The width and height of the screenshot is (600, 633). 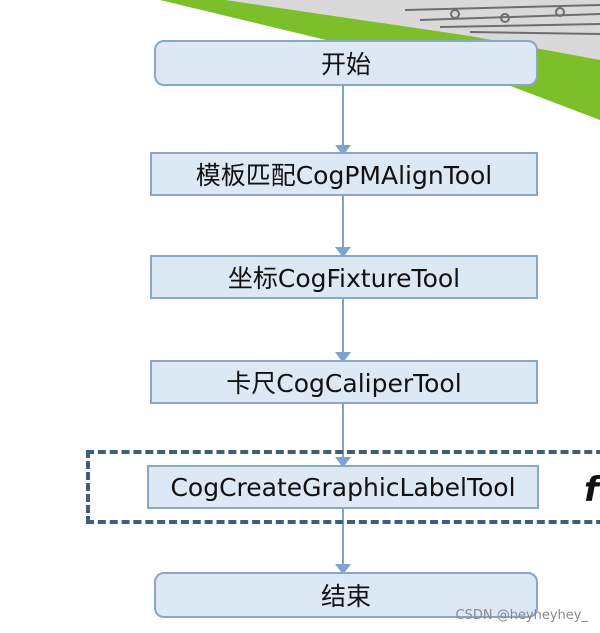 What do you see at coordinates (522, 615) in the screenshot?
I see `watermark-text: CSDN @heyheyhey_` at bounding box center [522, 615].